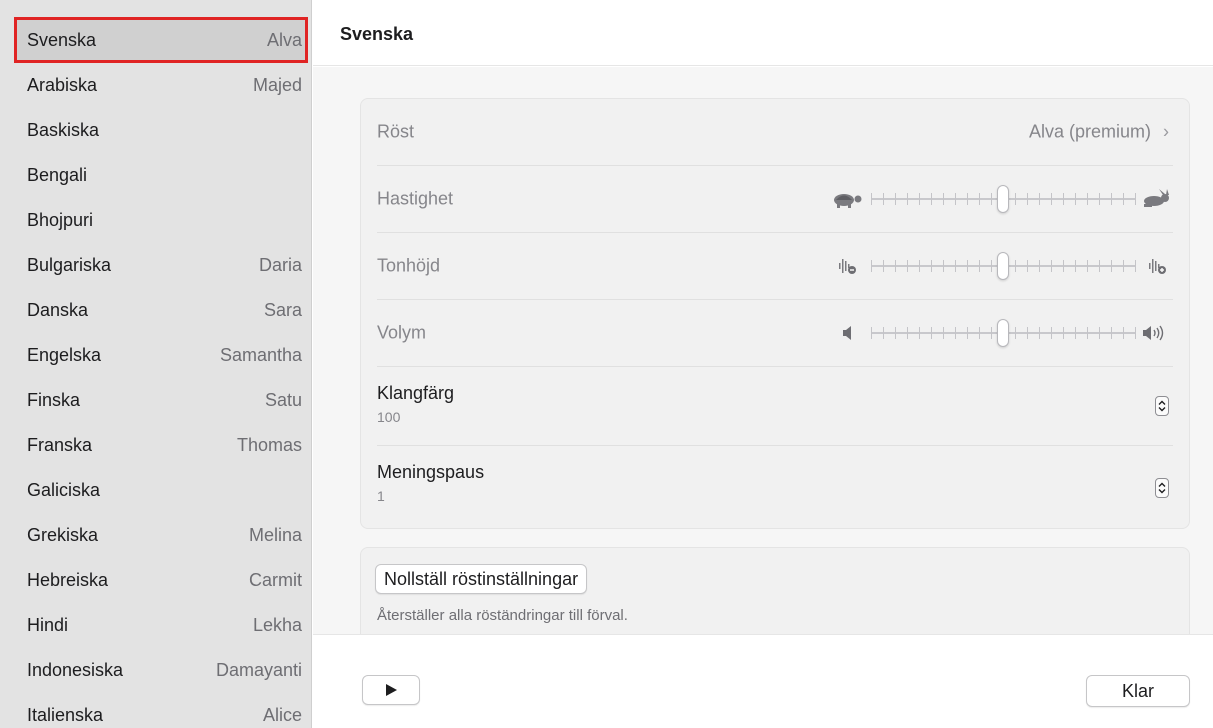  Describe the element at coordinates (161, 710) in the screenshot. I see `sidebar-item-italienska: Italienska Alice` at that location.